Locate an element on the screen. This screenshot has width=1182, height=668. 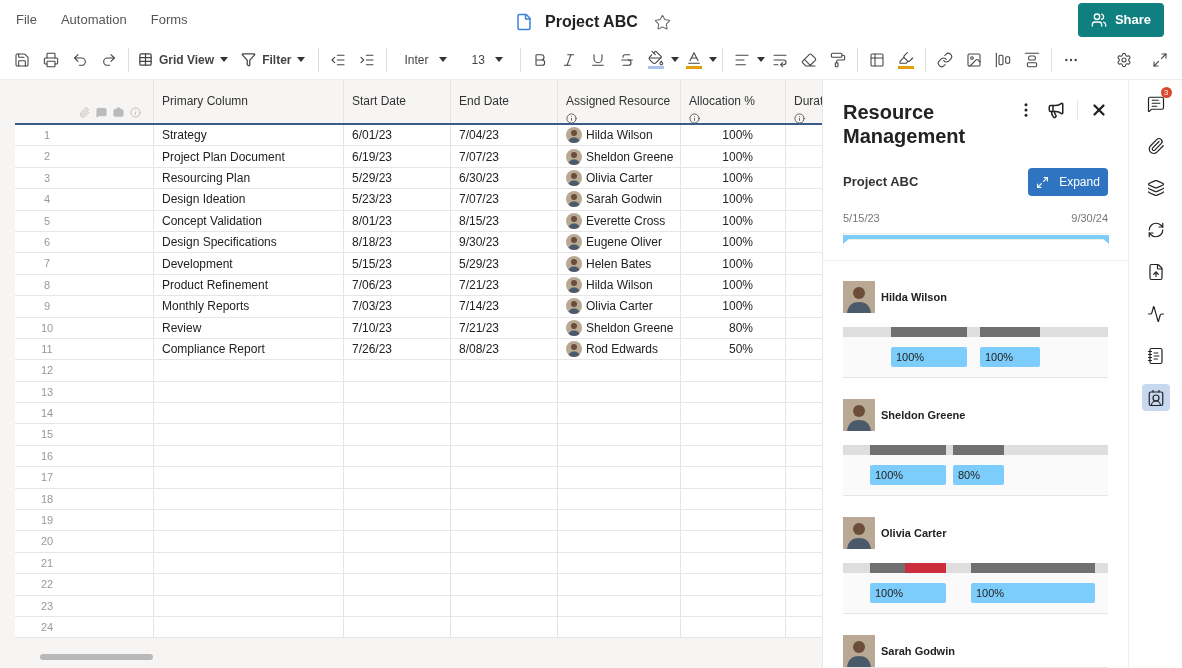
table-cell: 9/30/23 is located at coordinates (503, 242).